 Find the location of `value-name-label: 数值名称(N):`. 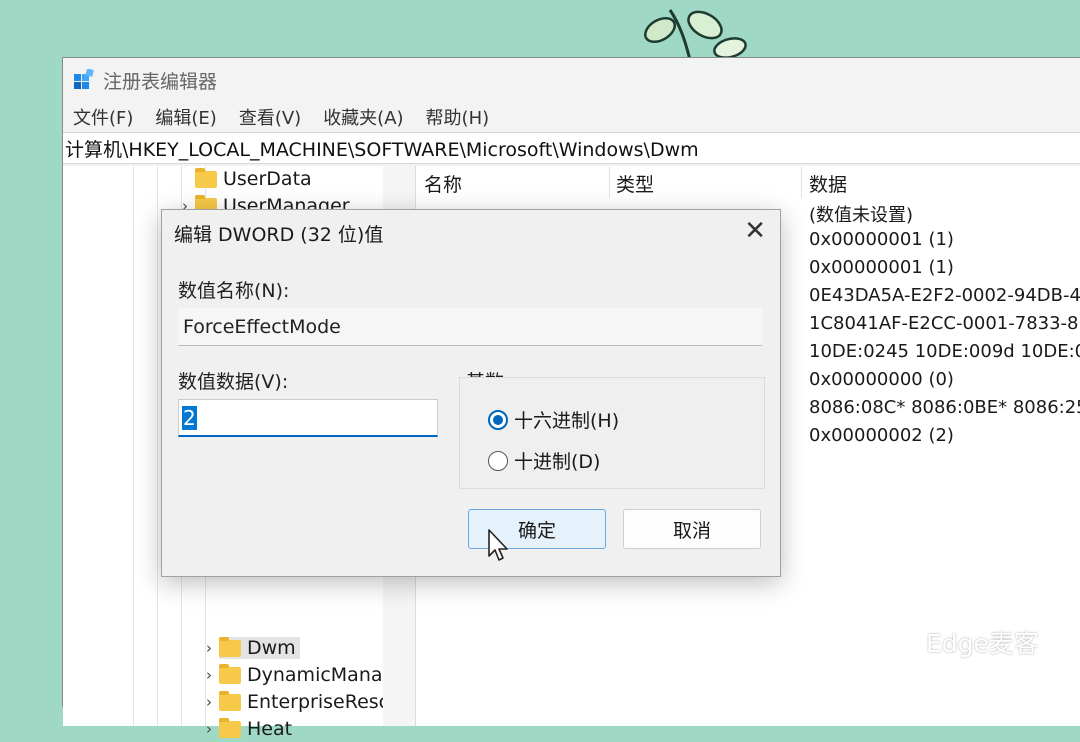

value-name-label: 数值名称(N): is located at coordinates (234, 291).